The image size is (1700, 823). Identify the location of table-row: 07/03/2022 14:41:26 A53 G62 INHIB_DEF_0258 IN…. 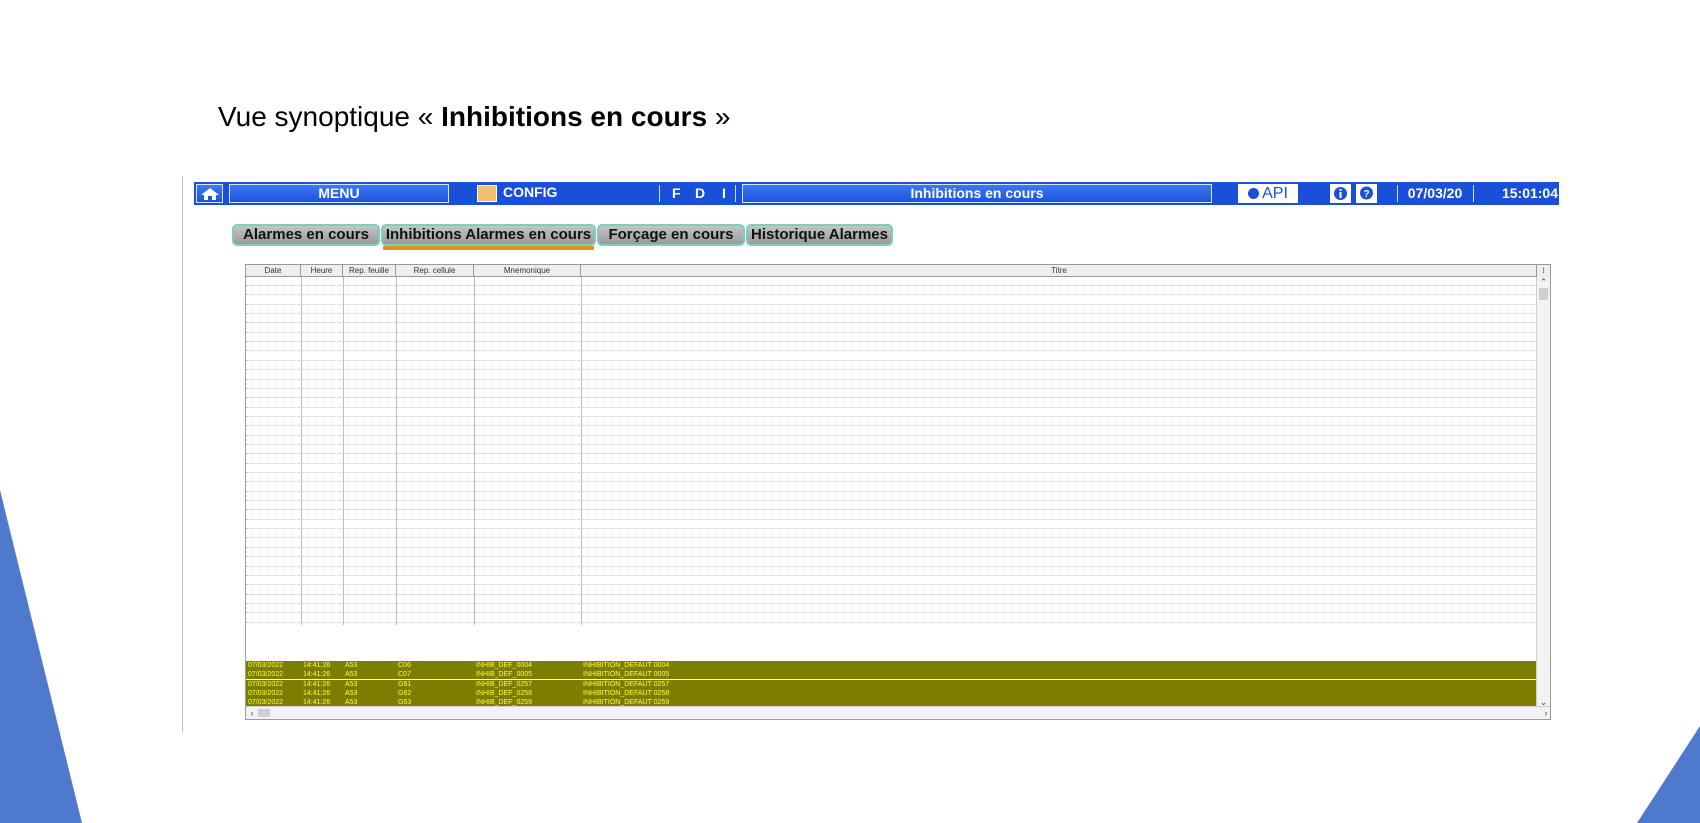
(892, 694).